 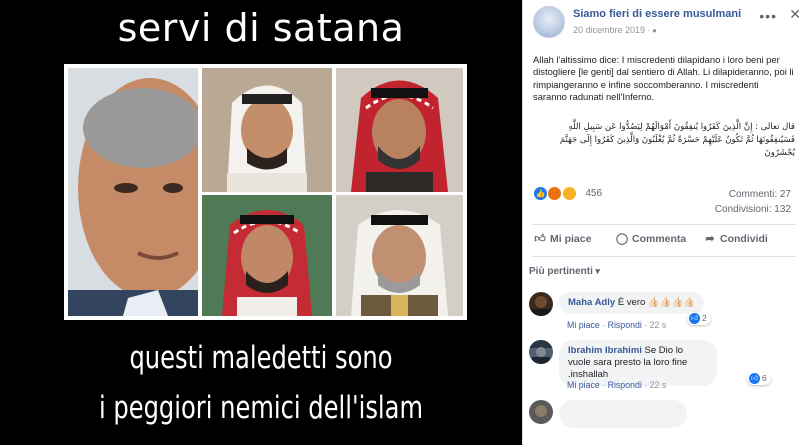 What do you see at coordinates (650, 238) in the screenshot?
I see `comment-button: ◯ Commenta` at bounding box center [650, 238].